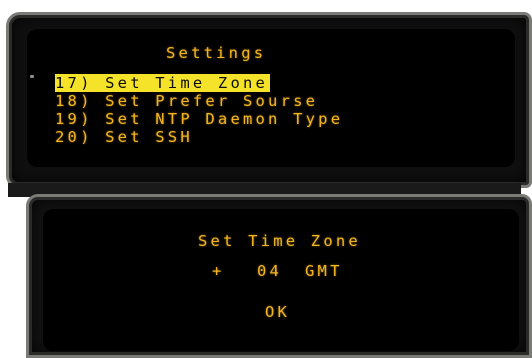 This screenshot has height=358, width=532. I want to click on menu-item-set-ntp-daemon-type: 19) Set NTP Daemon Type, so click(199, 119).